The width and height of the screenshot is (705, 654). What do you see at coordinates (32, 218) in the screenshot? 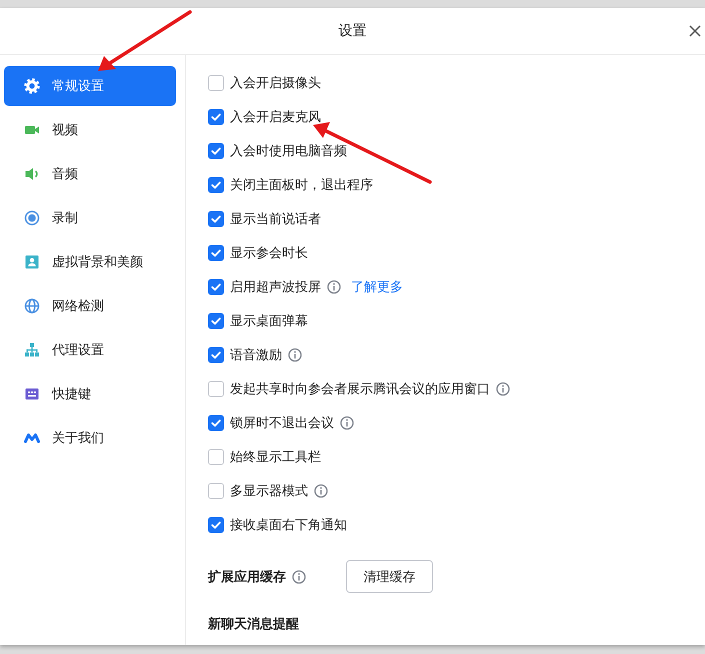
I see `record-icon` at bounding box center [32, 218].